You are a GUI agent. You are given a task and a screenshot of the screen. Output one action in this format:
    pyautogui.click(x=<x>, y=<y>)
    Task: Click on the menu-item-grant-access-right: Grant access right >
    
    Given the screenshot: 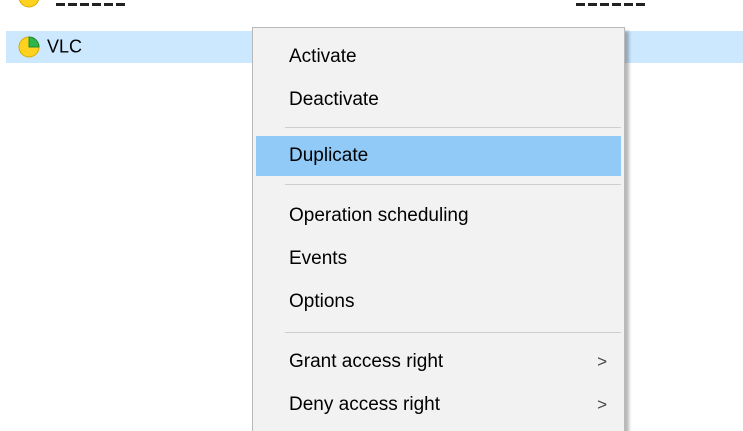 What is the action you would take?
    pyautogui.click(x=438, y=362)
    